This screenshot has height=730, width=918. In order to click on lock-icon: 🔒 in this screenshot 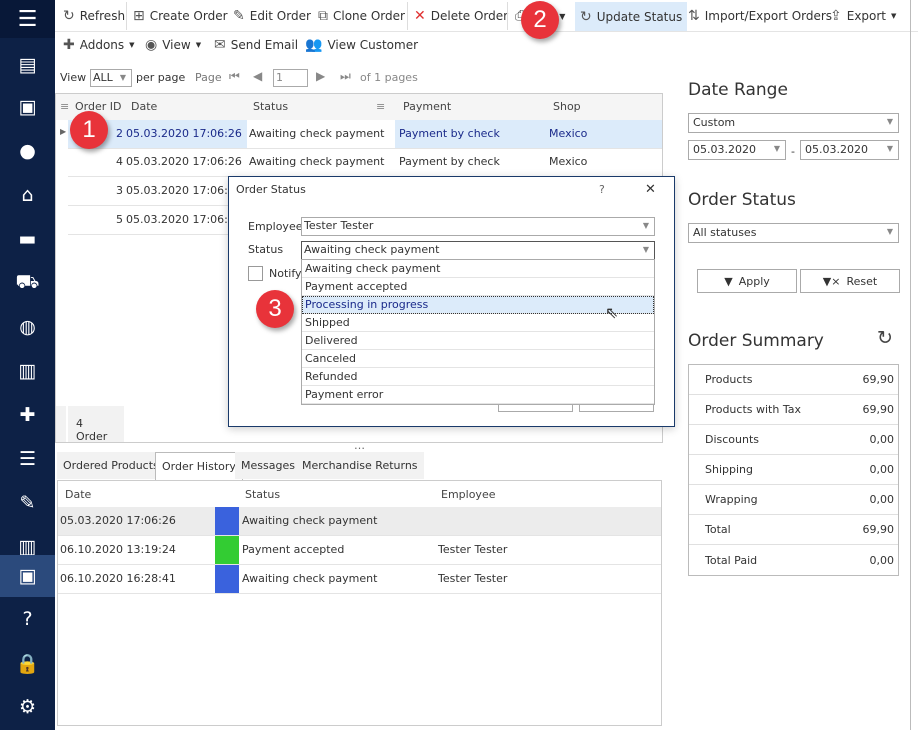, I will do `click(27, 663)`.